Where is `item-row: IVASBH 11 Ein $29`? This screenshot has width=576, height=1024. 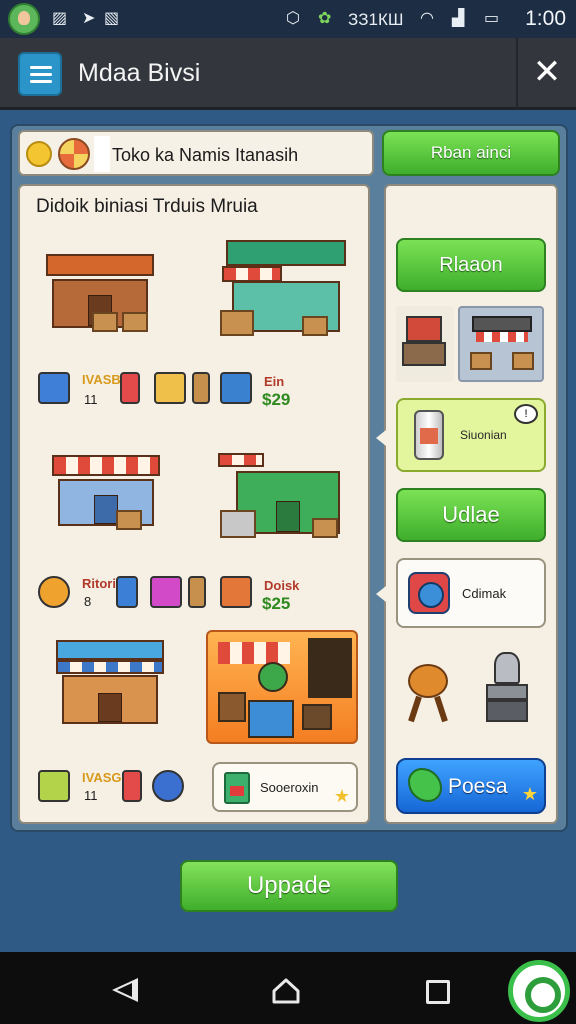
item-row: IVASBH 11 Ein $29 is located at coordinates (196, 390).